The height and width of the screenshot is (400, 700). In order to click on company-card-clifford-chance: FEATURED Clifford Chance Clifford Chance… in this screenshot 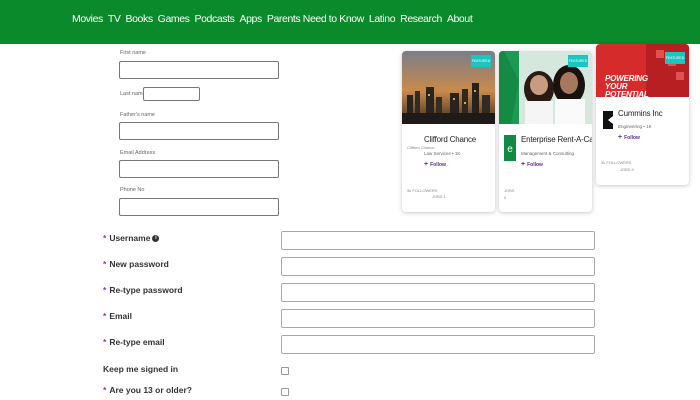, I will do `click(448, 131)`.